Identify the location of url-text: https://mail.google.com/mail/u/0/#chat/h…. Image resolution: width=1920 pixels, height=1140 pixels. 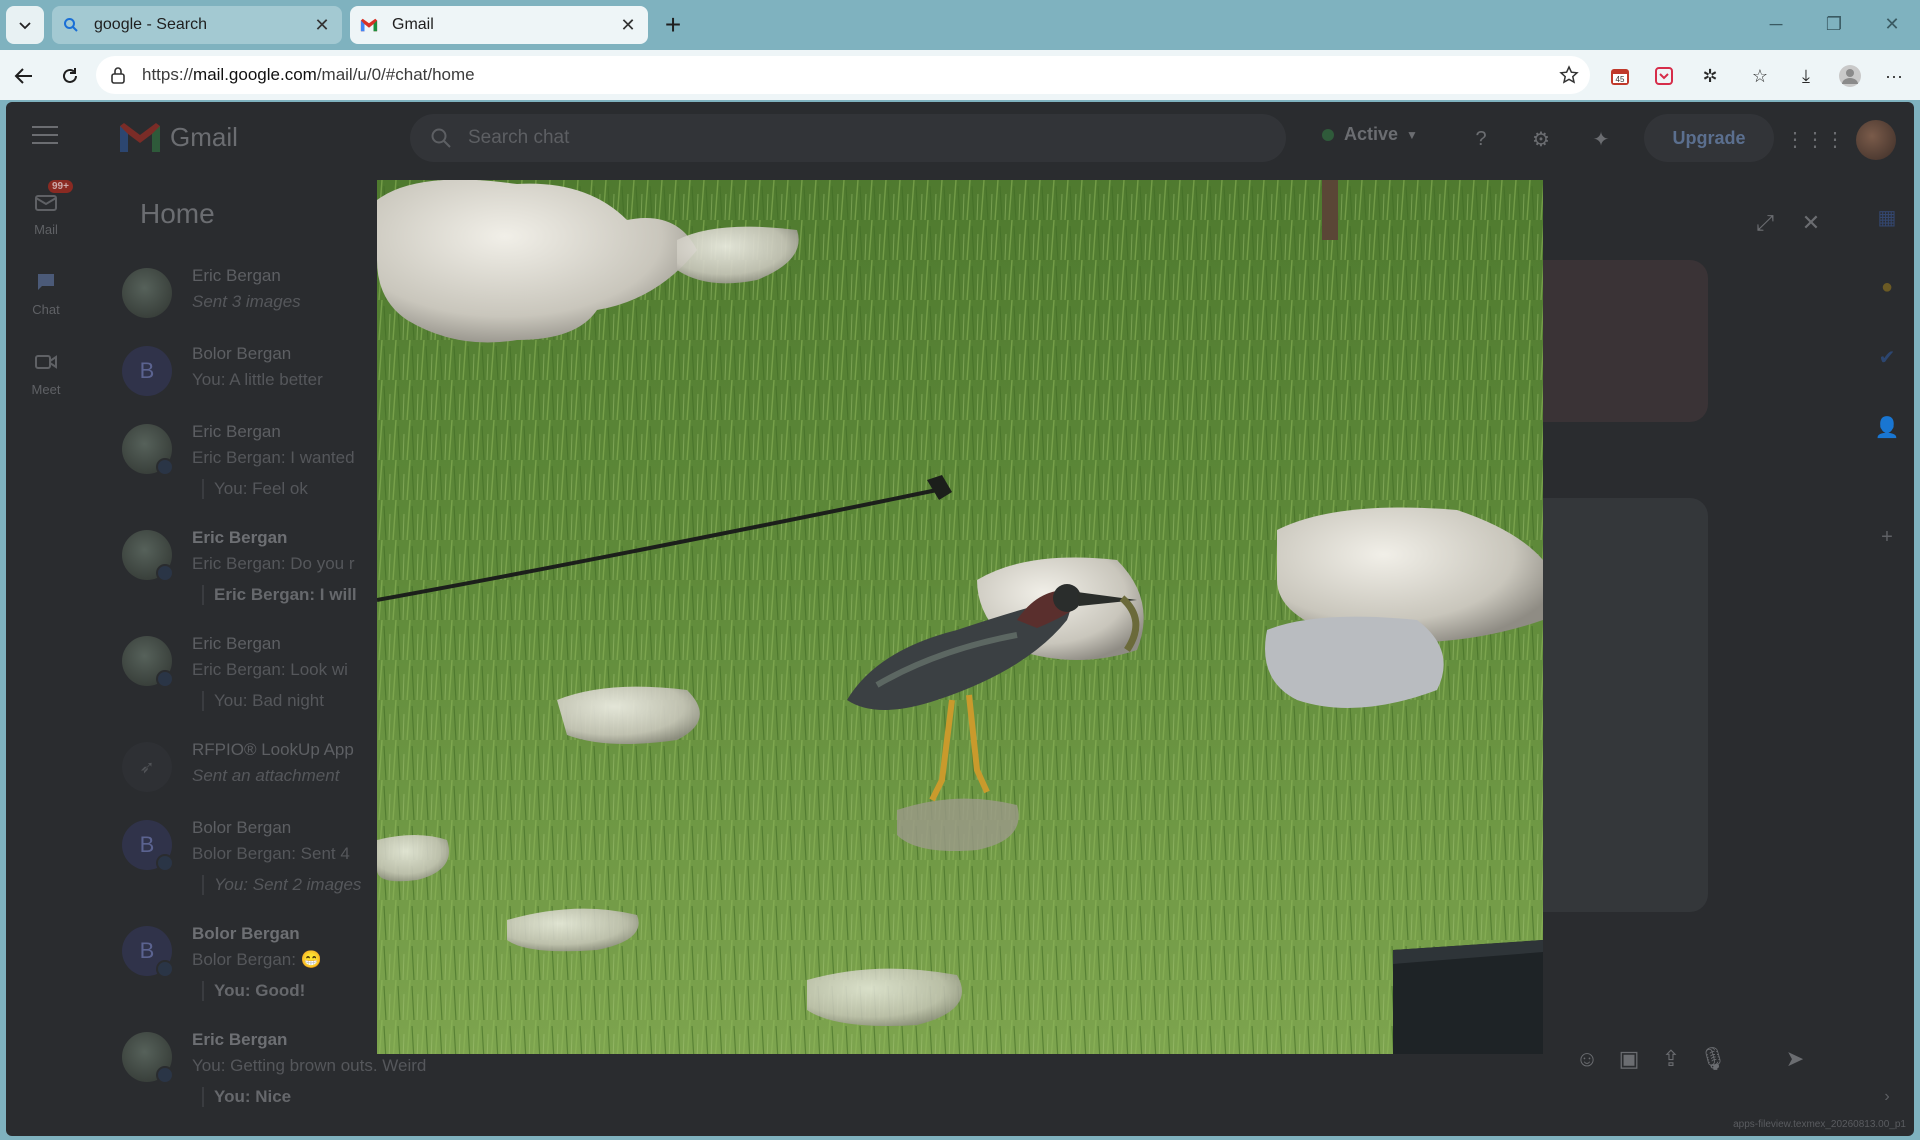
(308, 74).